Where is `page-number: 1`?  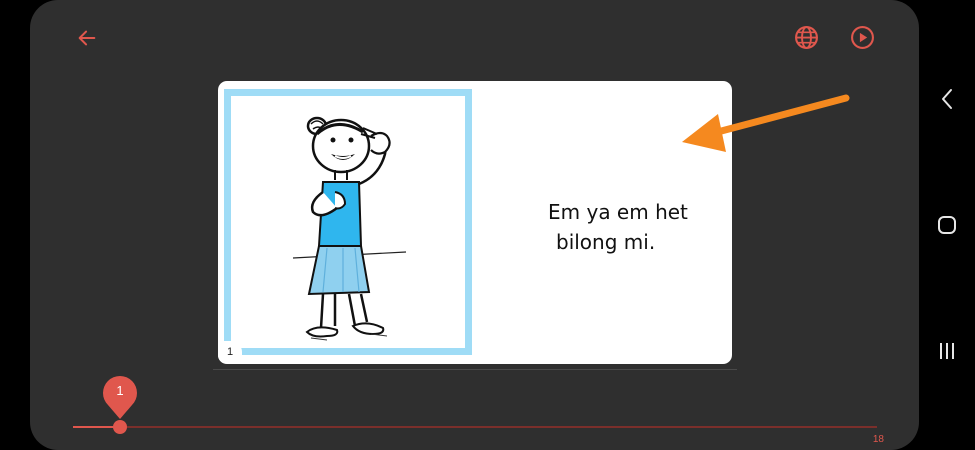
page-number: 1 is located at coordinates (230, 352).